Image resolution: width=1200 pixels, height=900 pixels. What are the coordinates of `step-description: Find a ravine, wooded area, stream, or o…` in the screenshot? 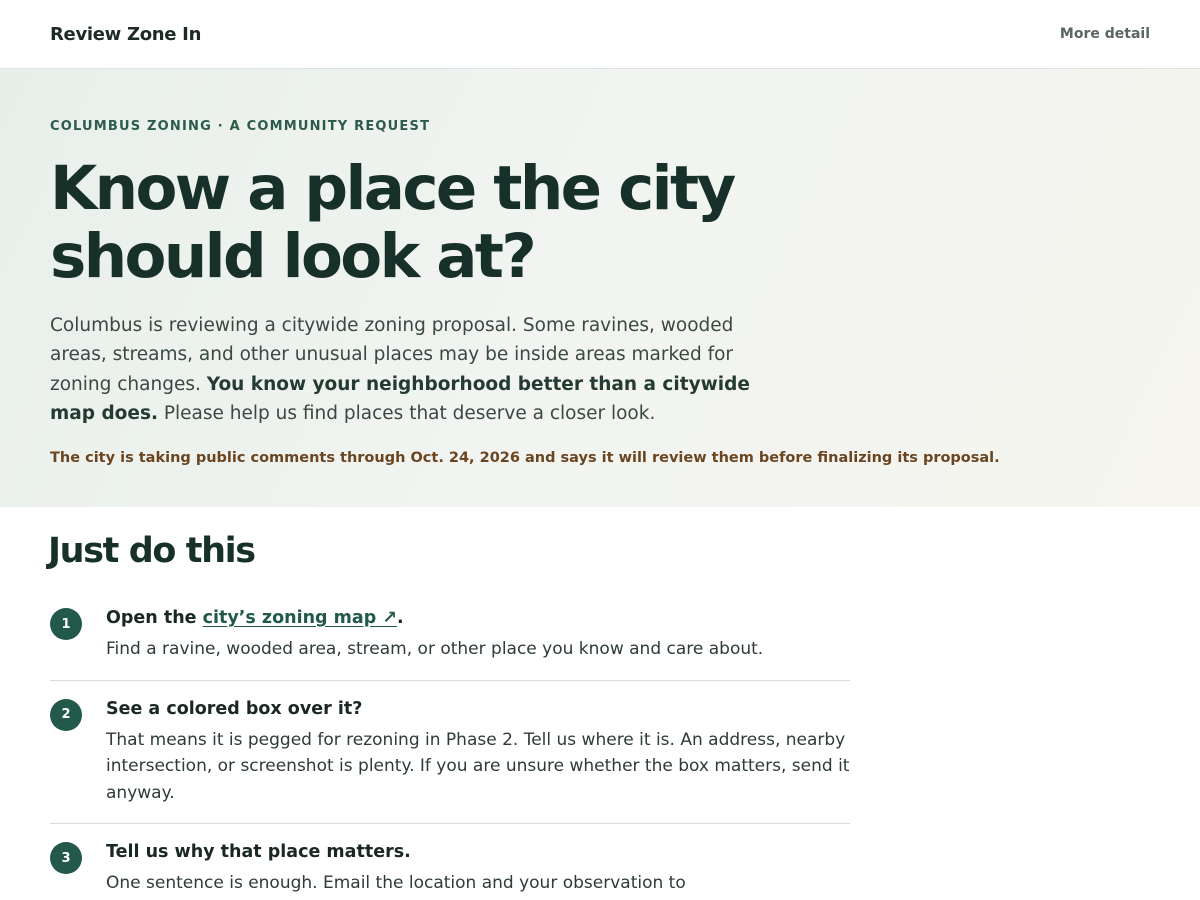 It's located at (435, 649).